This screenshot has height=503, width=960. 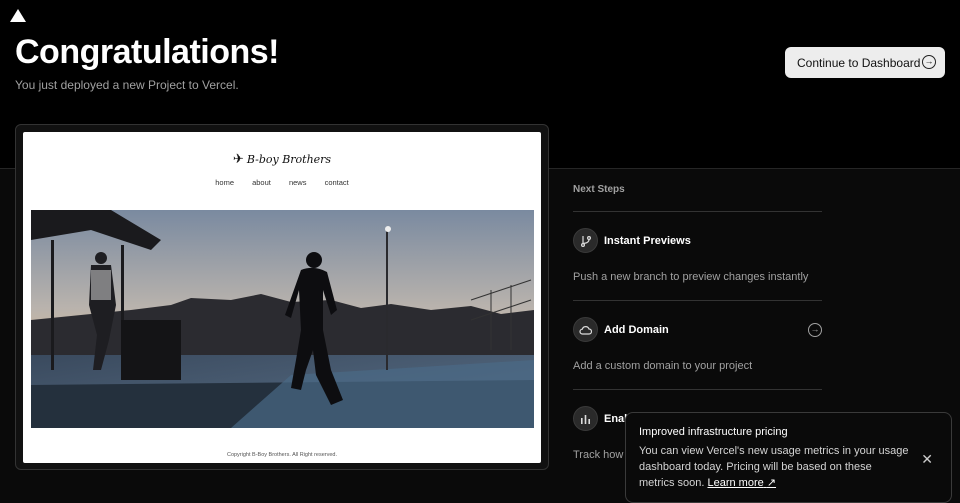 I want to click on vercel-logo-icon, so click(x=18, y=15).